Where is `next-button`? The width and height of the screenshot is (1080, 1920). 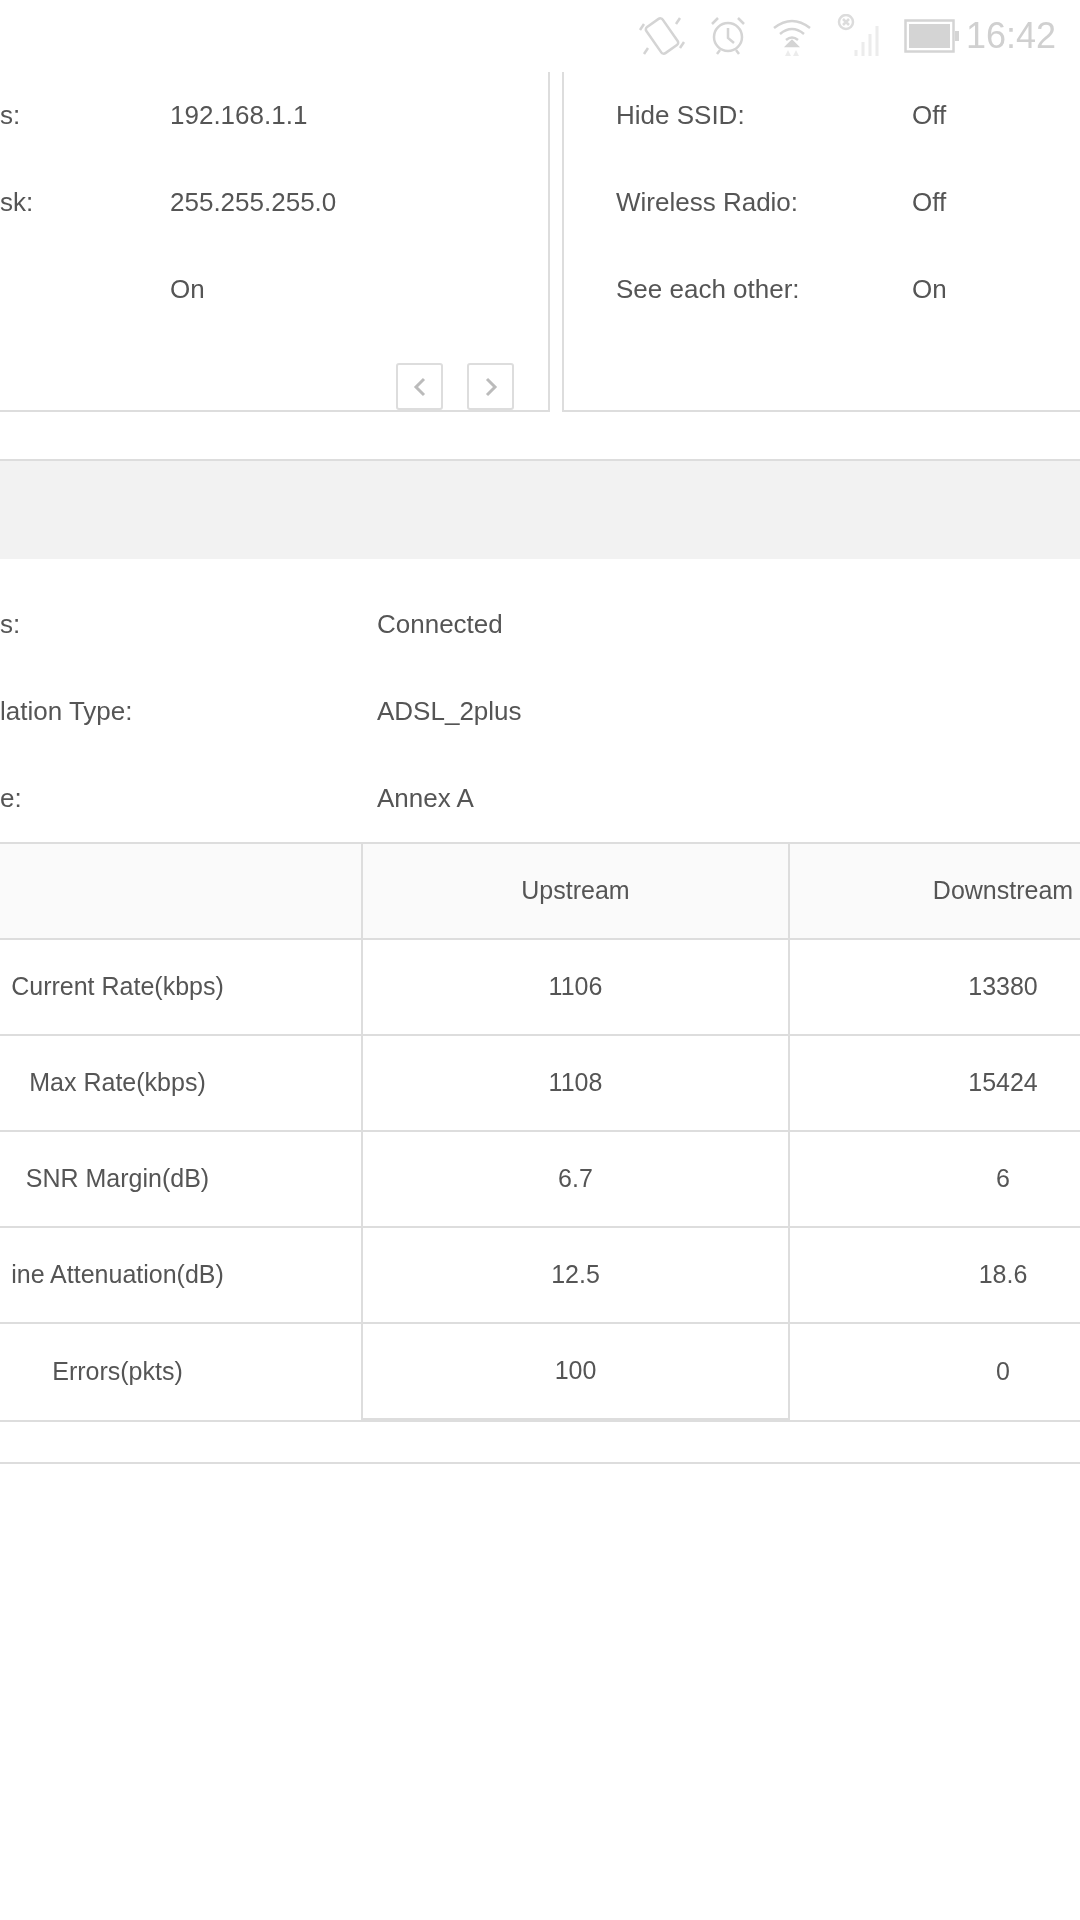
next-button is located at coordinates (490, 386).